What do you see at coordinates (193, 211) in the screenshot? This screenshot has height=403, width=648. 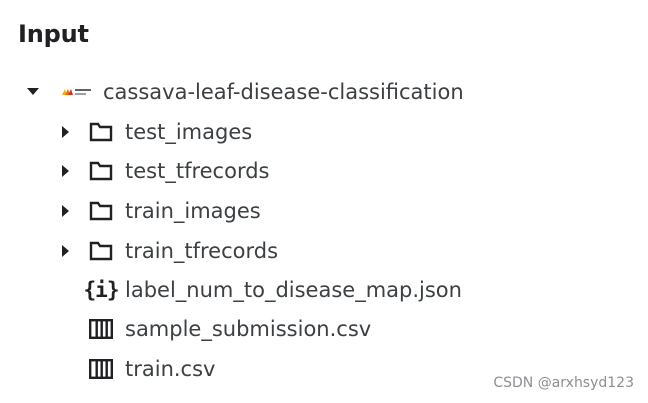 I see `tree-item-label: train_images` at bounding box center [193, 211].